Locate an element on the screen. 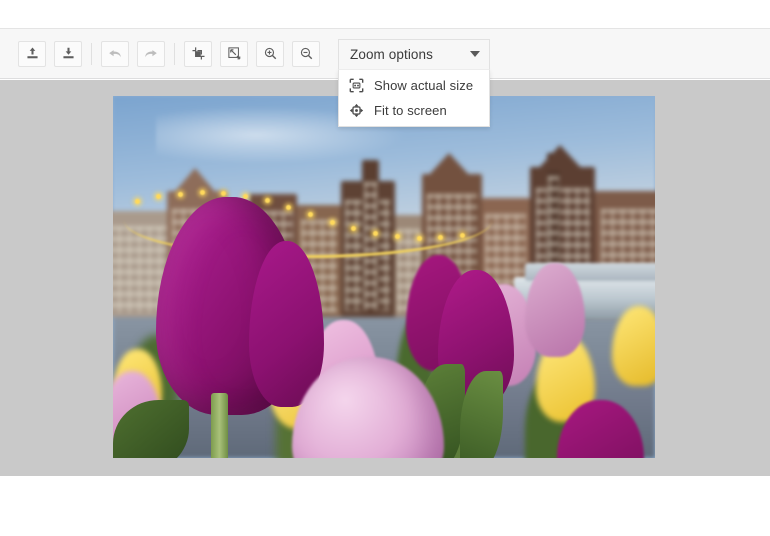  tulip-magenta-bottom-right is located at coordinates (601, 429).